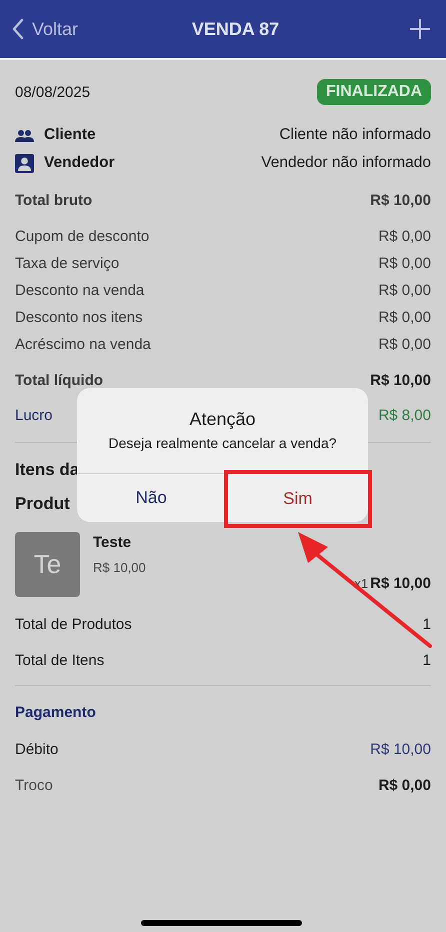 The height and width of the screenshot is (932, 446). Describe the element at coordinates (24, 163) in the screenshot. I see `person-badge-icon` at that location.